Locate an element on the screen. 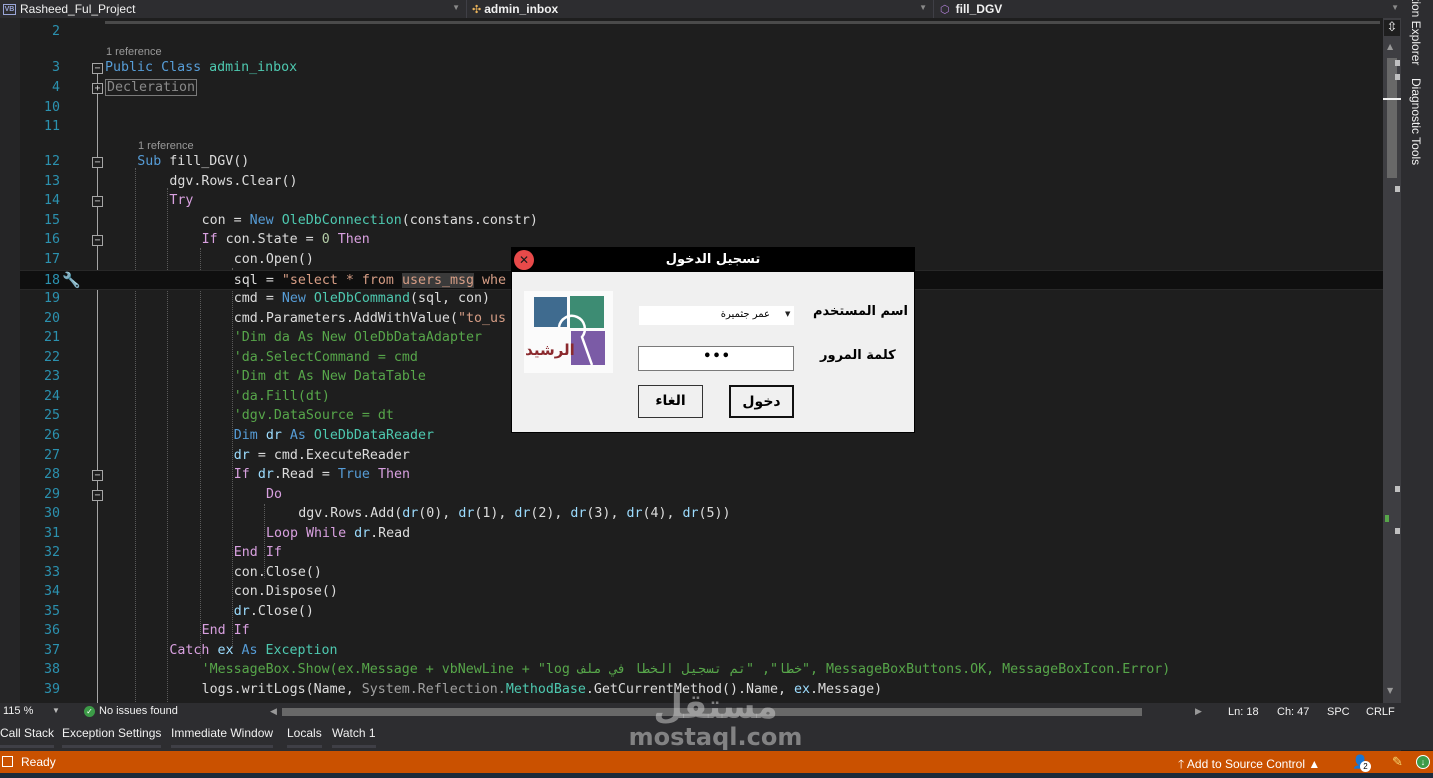  code-line: 16 If con.State = 0 Then is located at coordinates (701, 240).